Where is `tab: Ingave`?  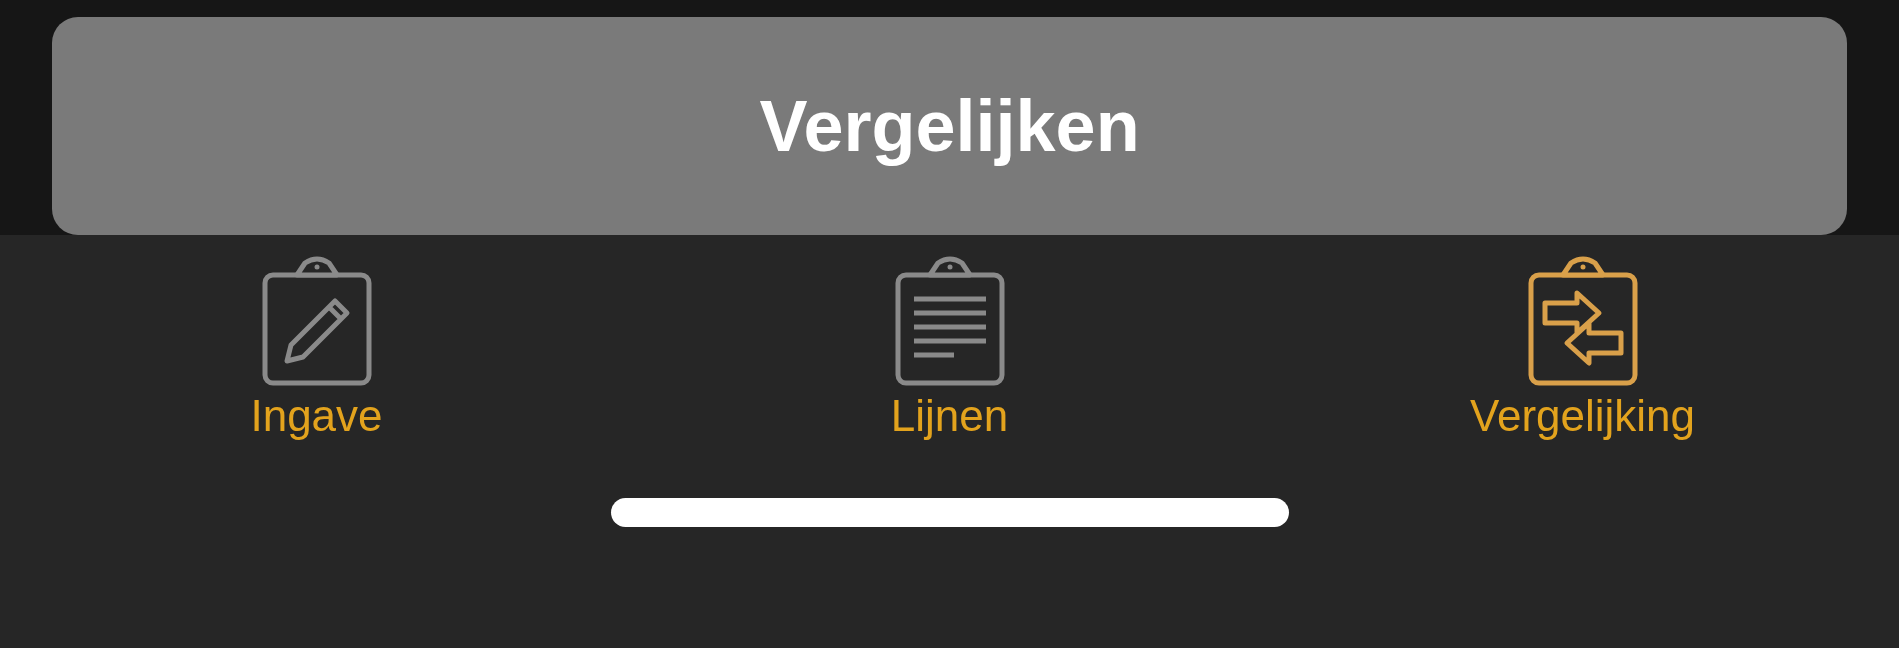
tab: Ingave is located at coordinates (316, 347).